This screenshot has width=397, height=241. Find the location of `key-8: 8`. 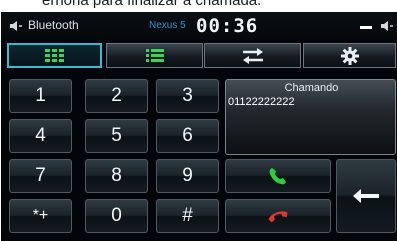

key-8: 8 is located at coordinates (116, 176).